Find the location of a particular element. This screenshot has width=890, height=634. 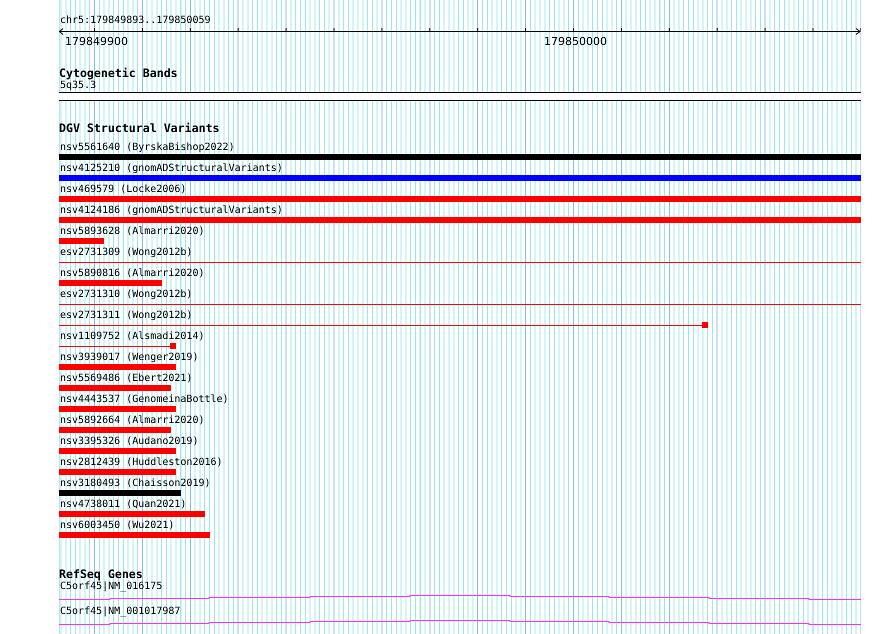

variant-label: nsv3180493 (Chaisson2019) is located at coordinates (135, 484).